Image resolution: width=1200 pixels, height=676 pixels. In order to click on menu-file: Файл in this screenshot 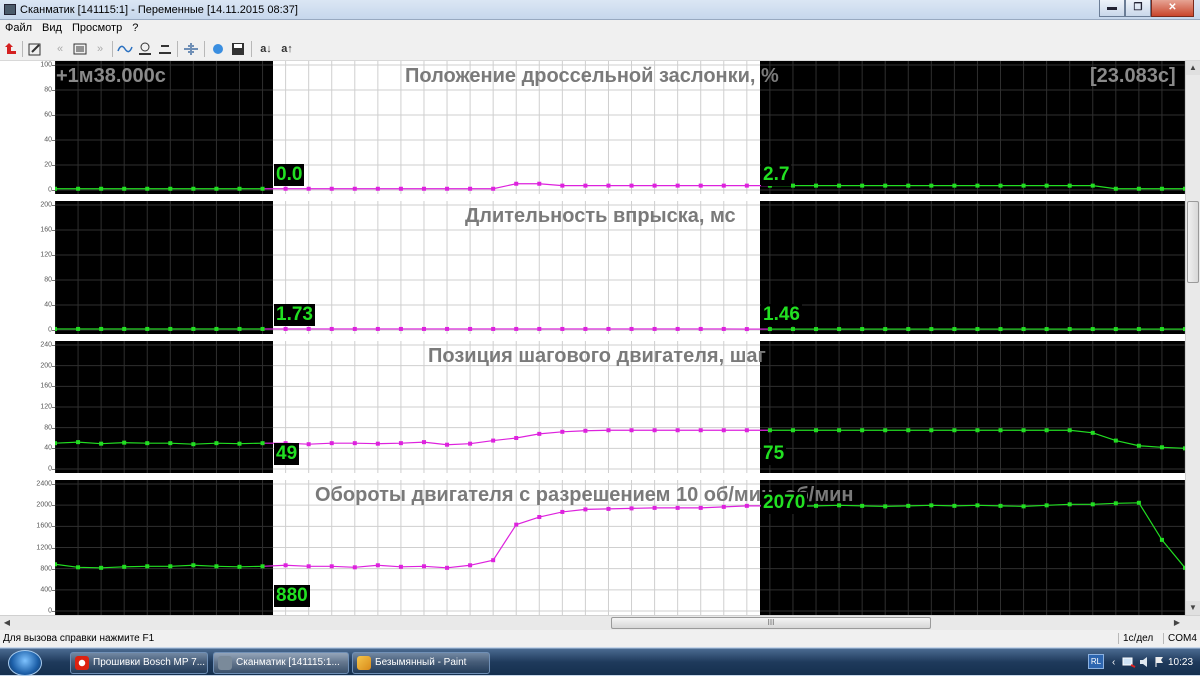, I will do `click(18, 28)`.